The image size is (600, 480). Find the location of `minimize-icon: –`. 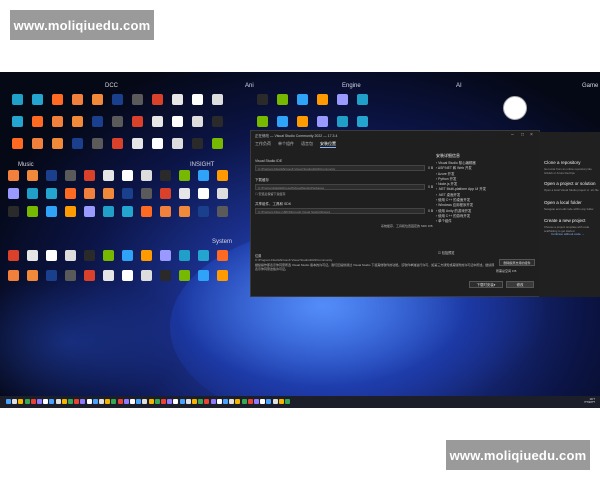

minimize-icon: – is located at coordinates (512, 135).